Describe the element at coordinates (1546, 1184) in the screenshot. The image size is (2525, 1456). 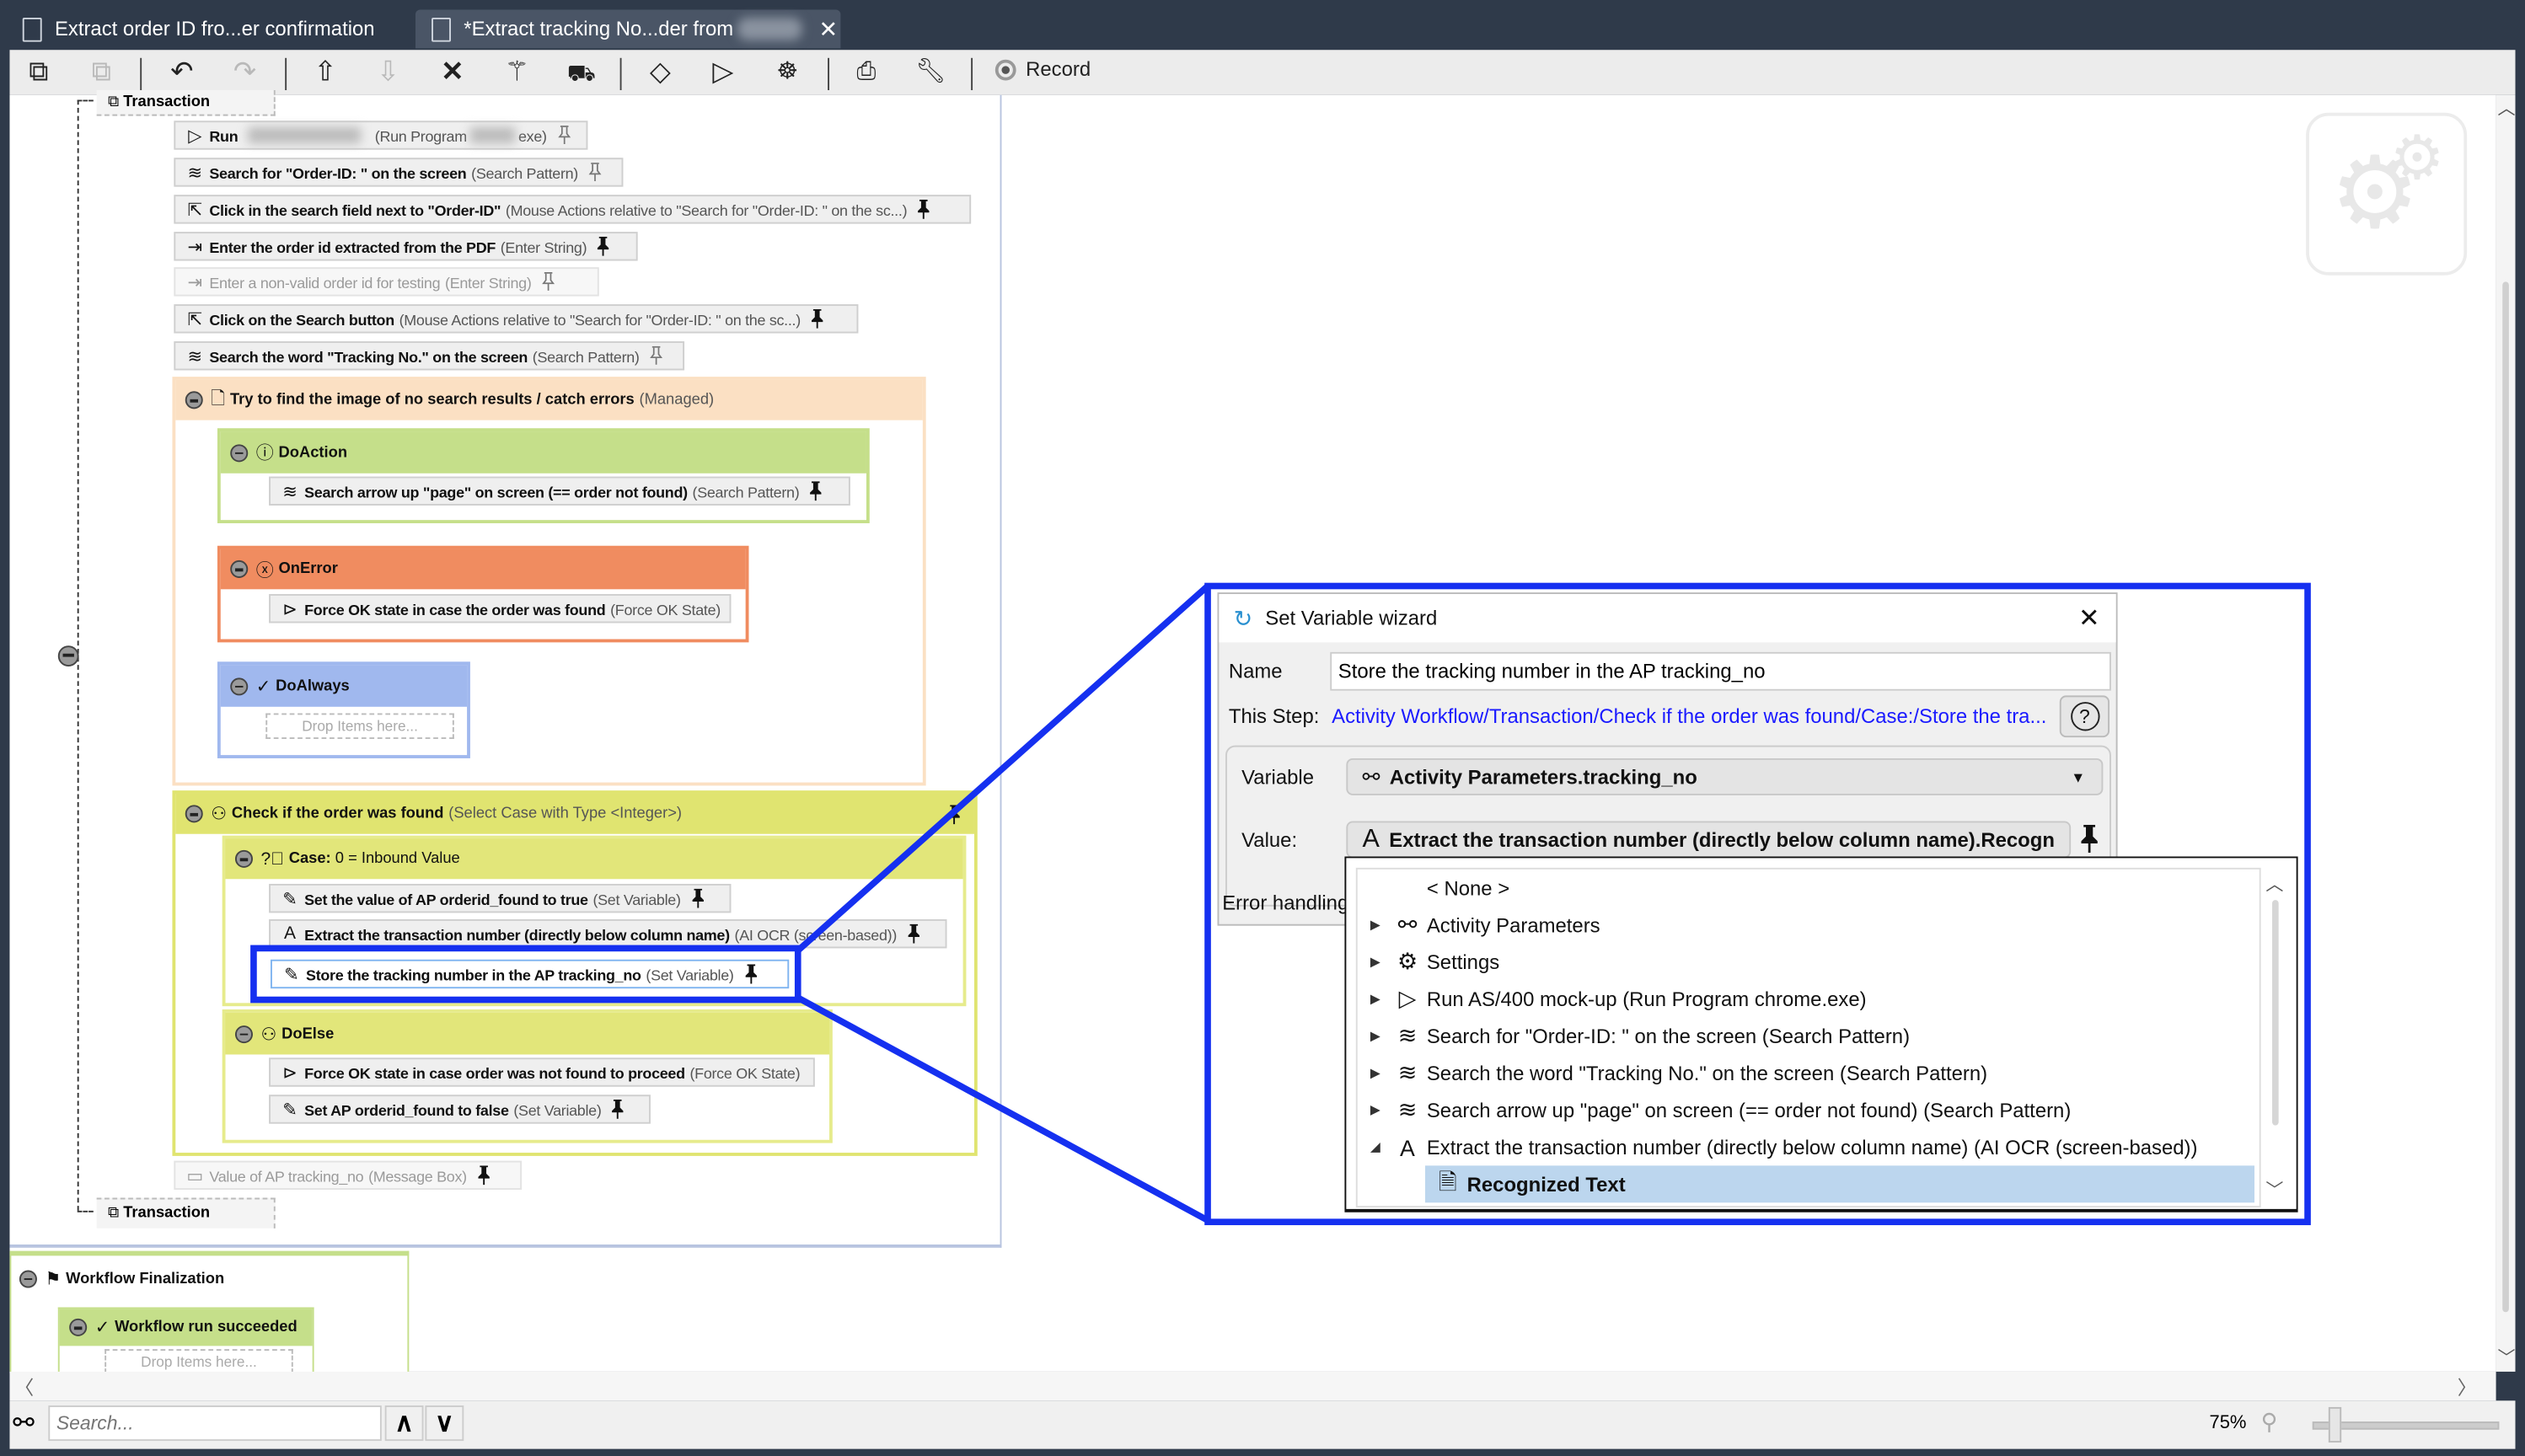
I see `list-item-label: Recognized Text` at that location.